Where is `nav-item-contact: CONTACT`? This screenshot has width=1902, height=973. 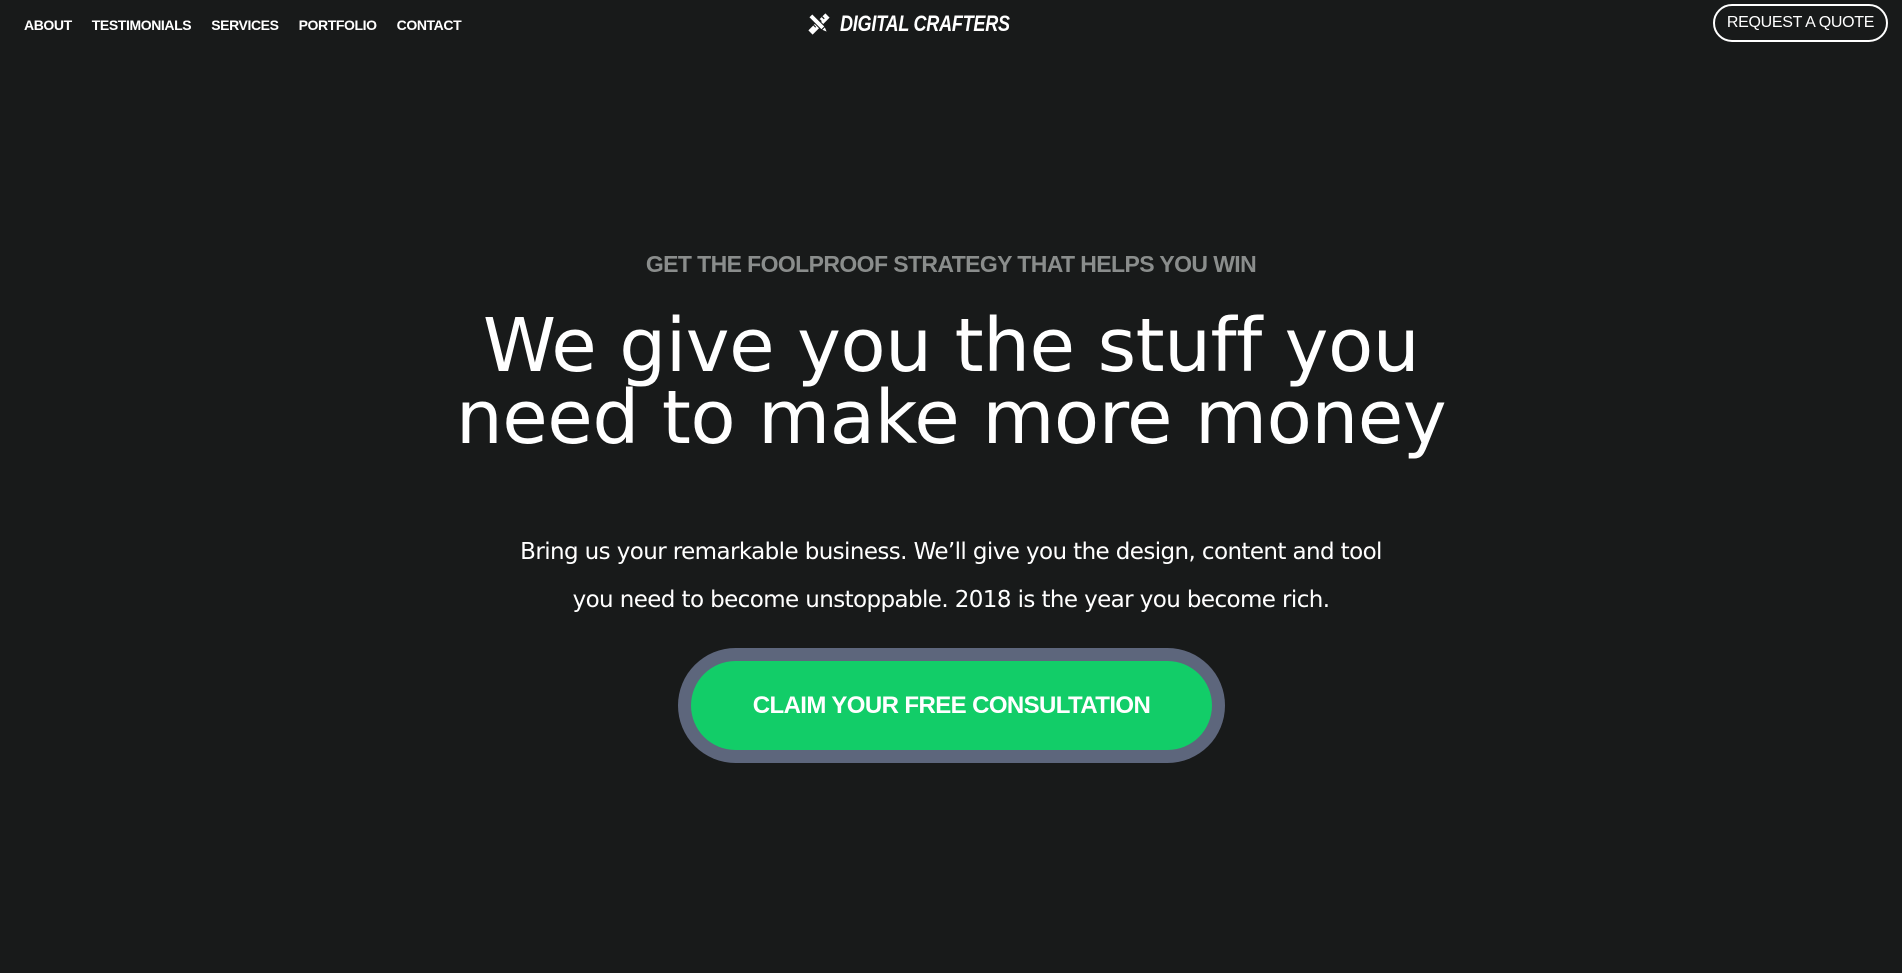 nav-item-contact: CONTACT is located at coordinates (429, 25).